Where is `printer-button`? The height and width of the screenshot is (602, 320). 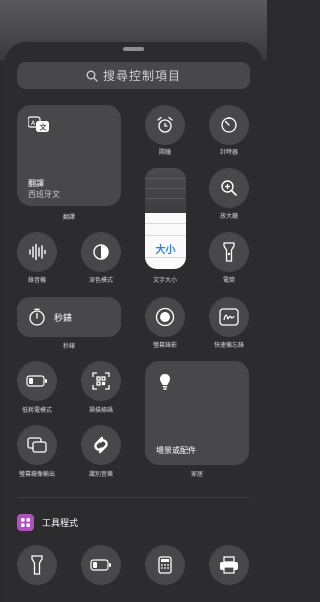 printer-button is located at coordinates (229, 565).